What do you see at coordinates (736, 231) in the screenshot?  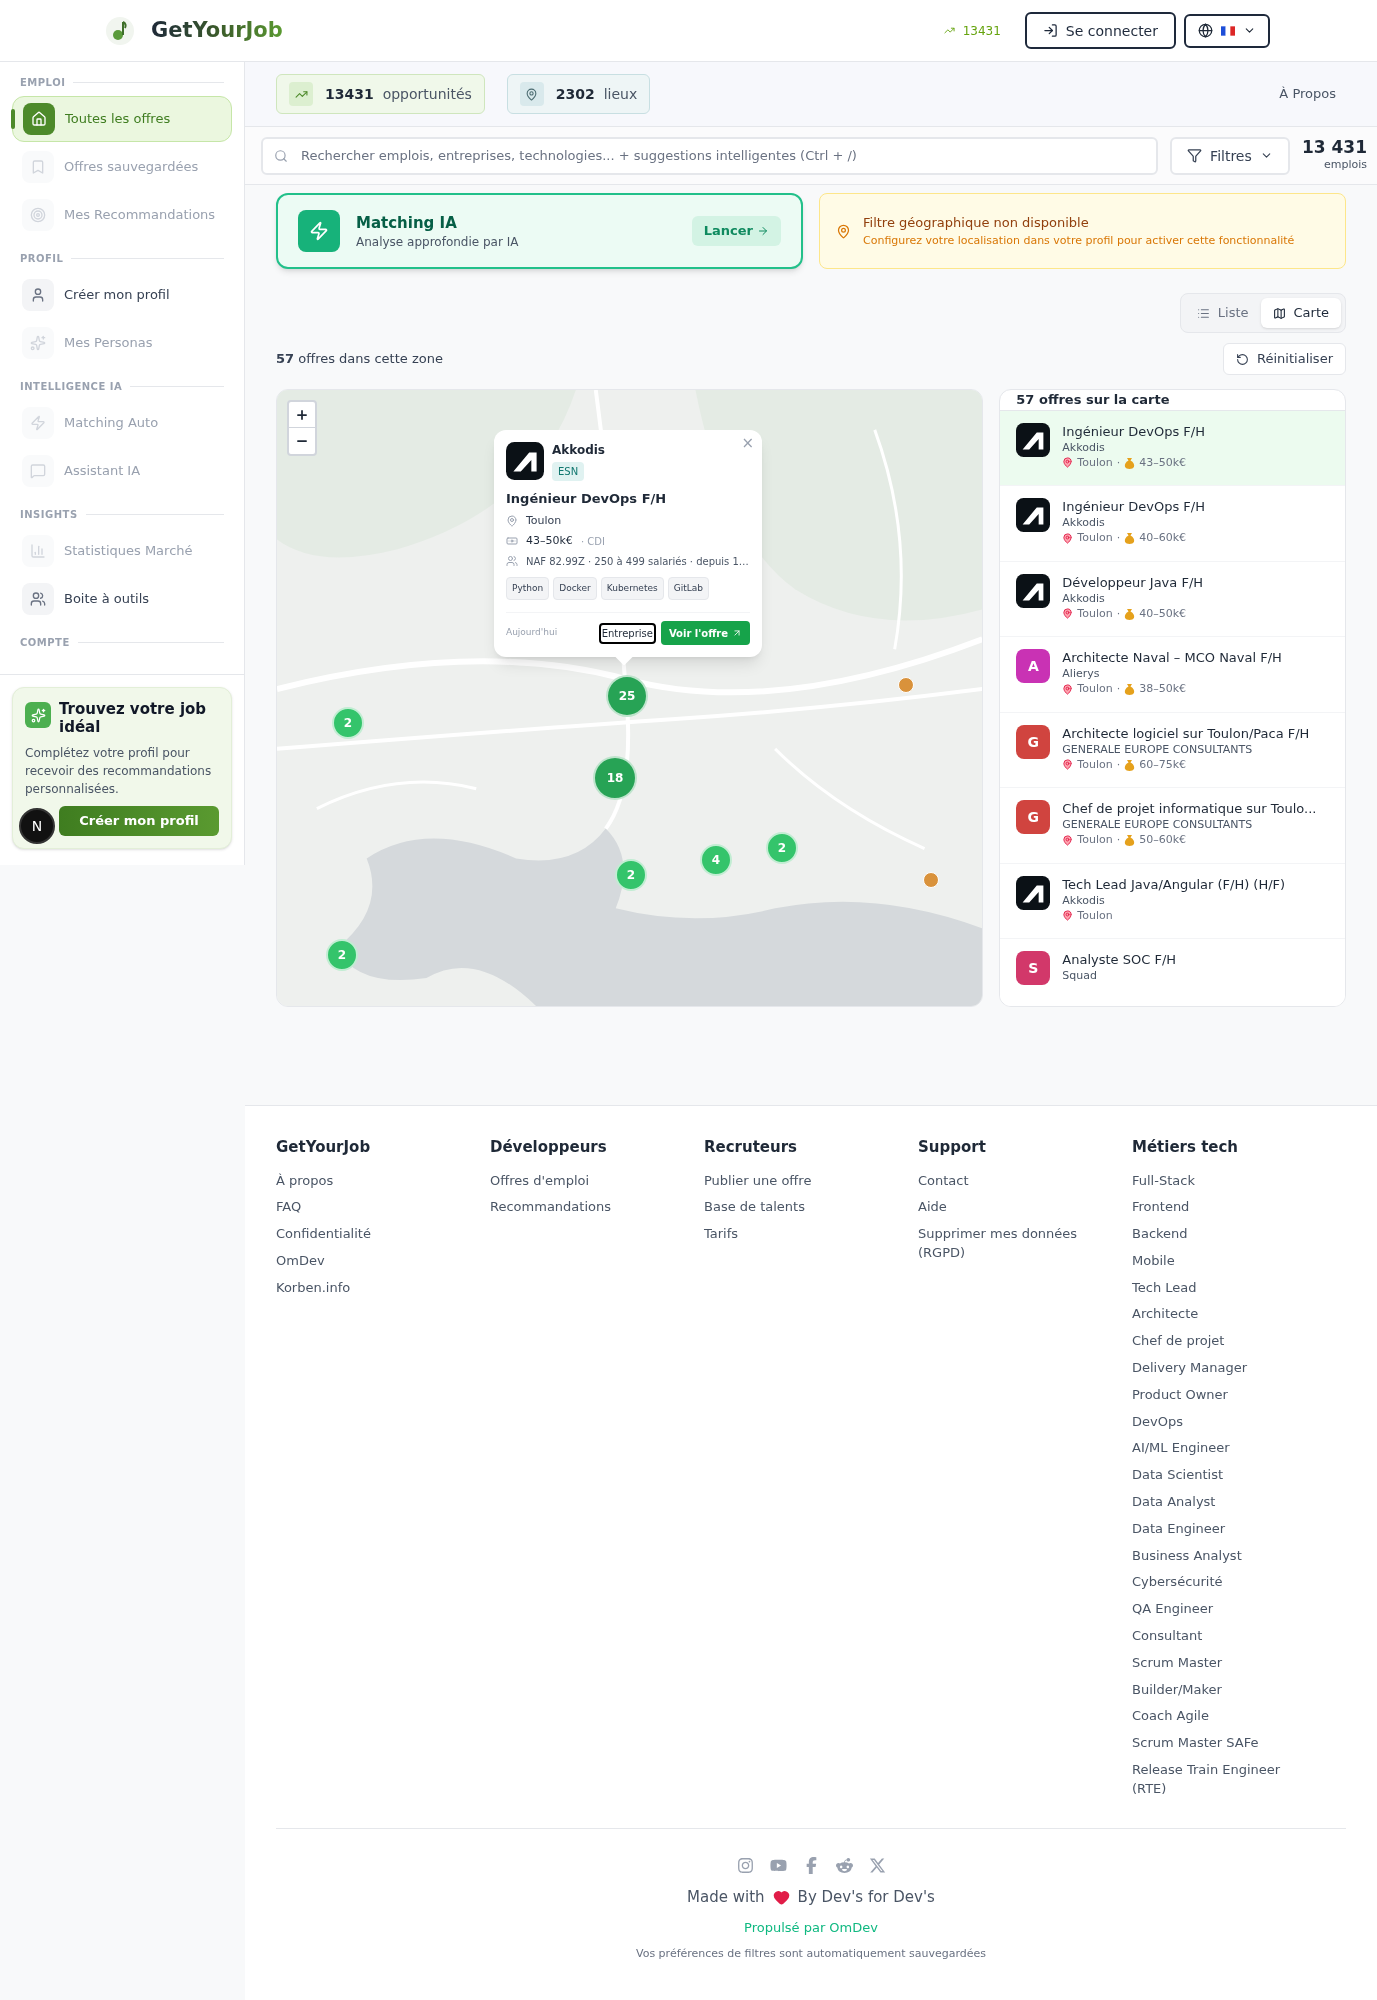 I see `launch-button: Lancer` at bounding box center [736, 231].